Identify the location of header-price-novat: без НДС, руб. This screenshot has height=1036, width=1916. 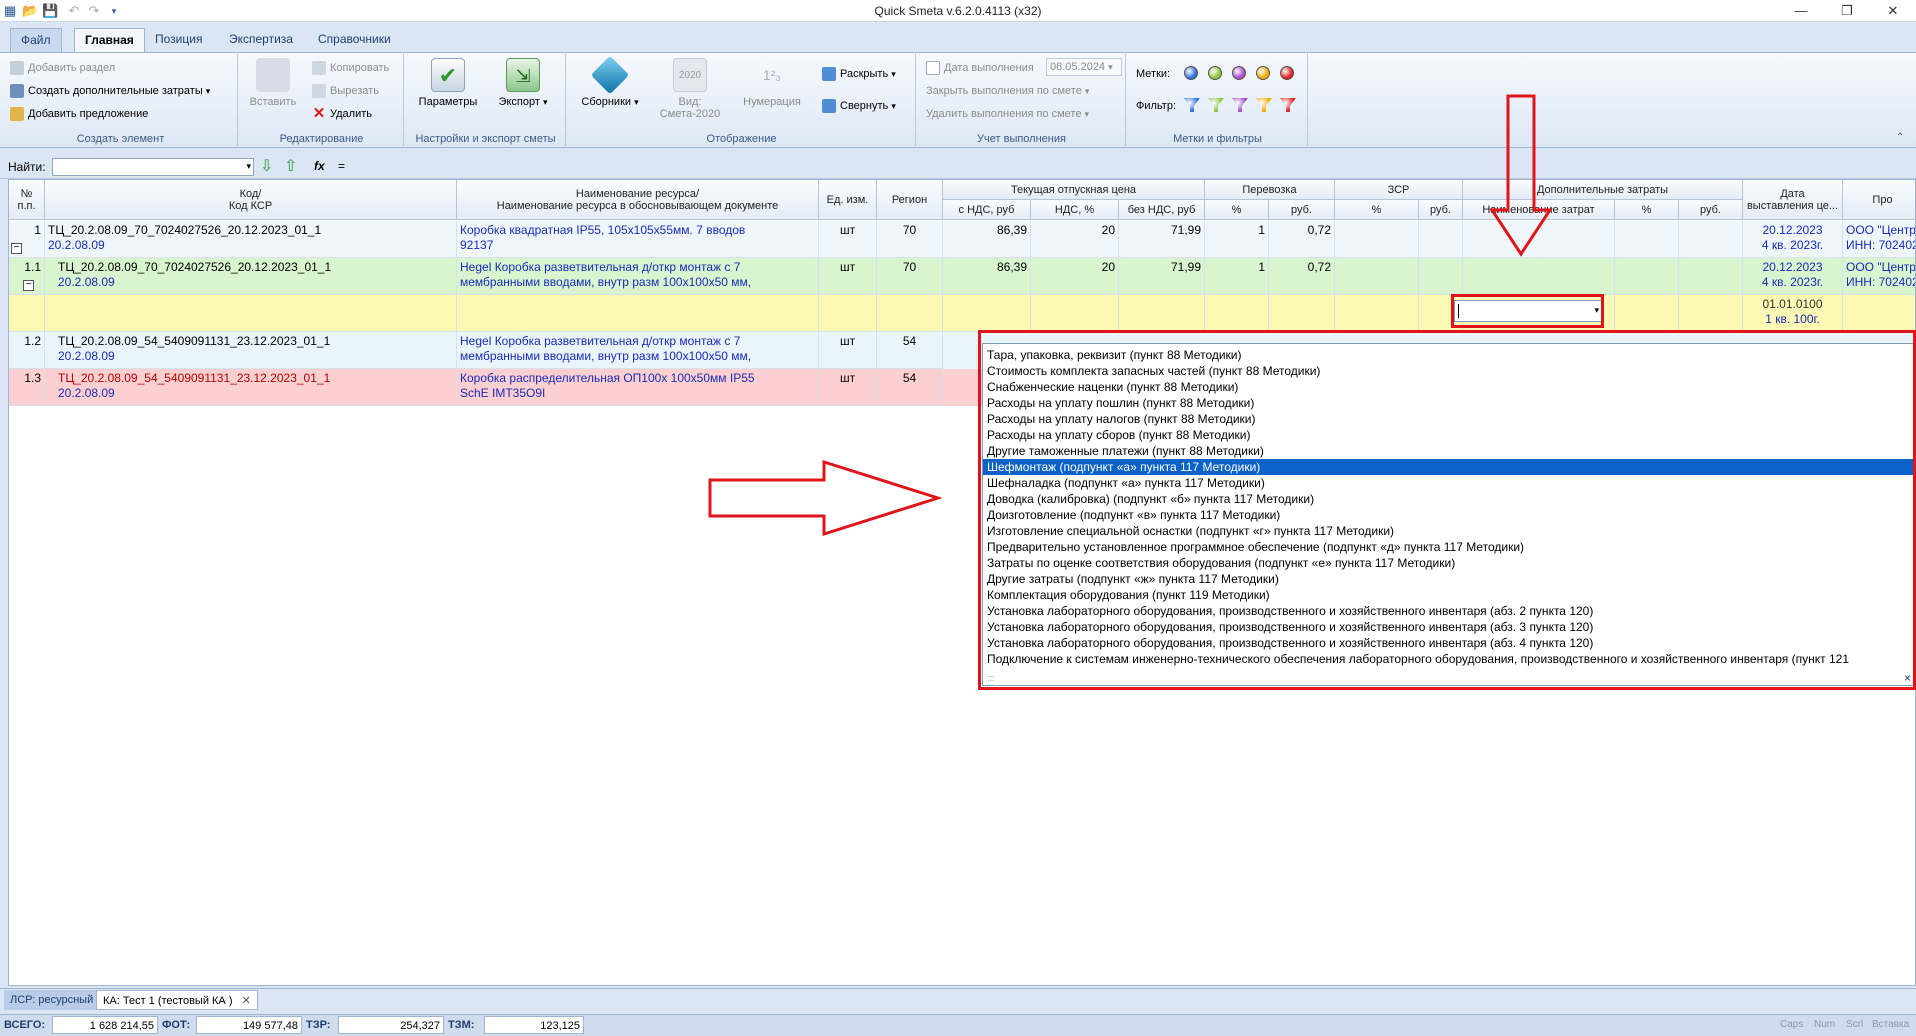
(1162, 210).